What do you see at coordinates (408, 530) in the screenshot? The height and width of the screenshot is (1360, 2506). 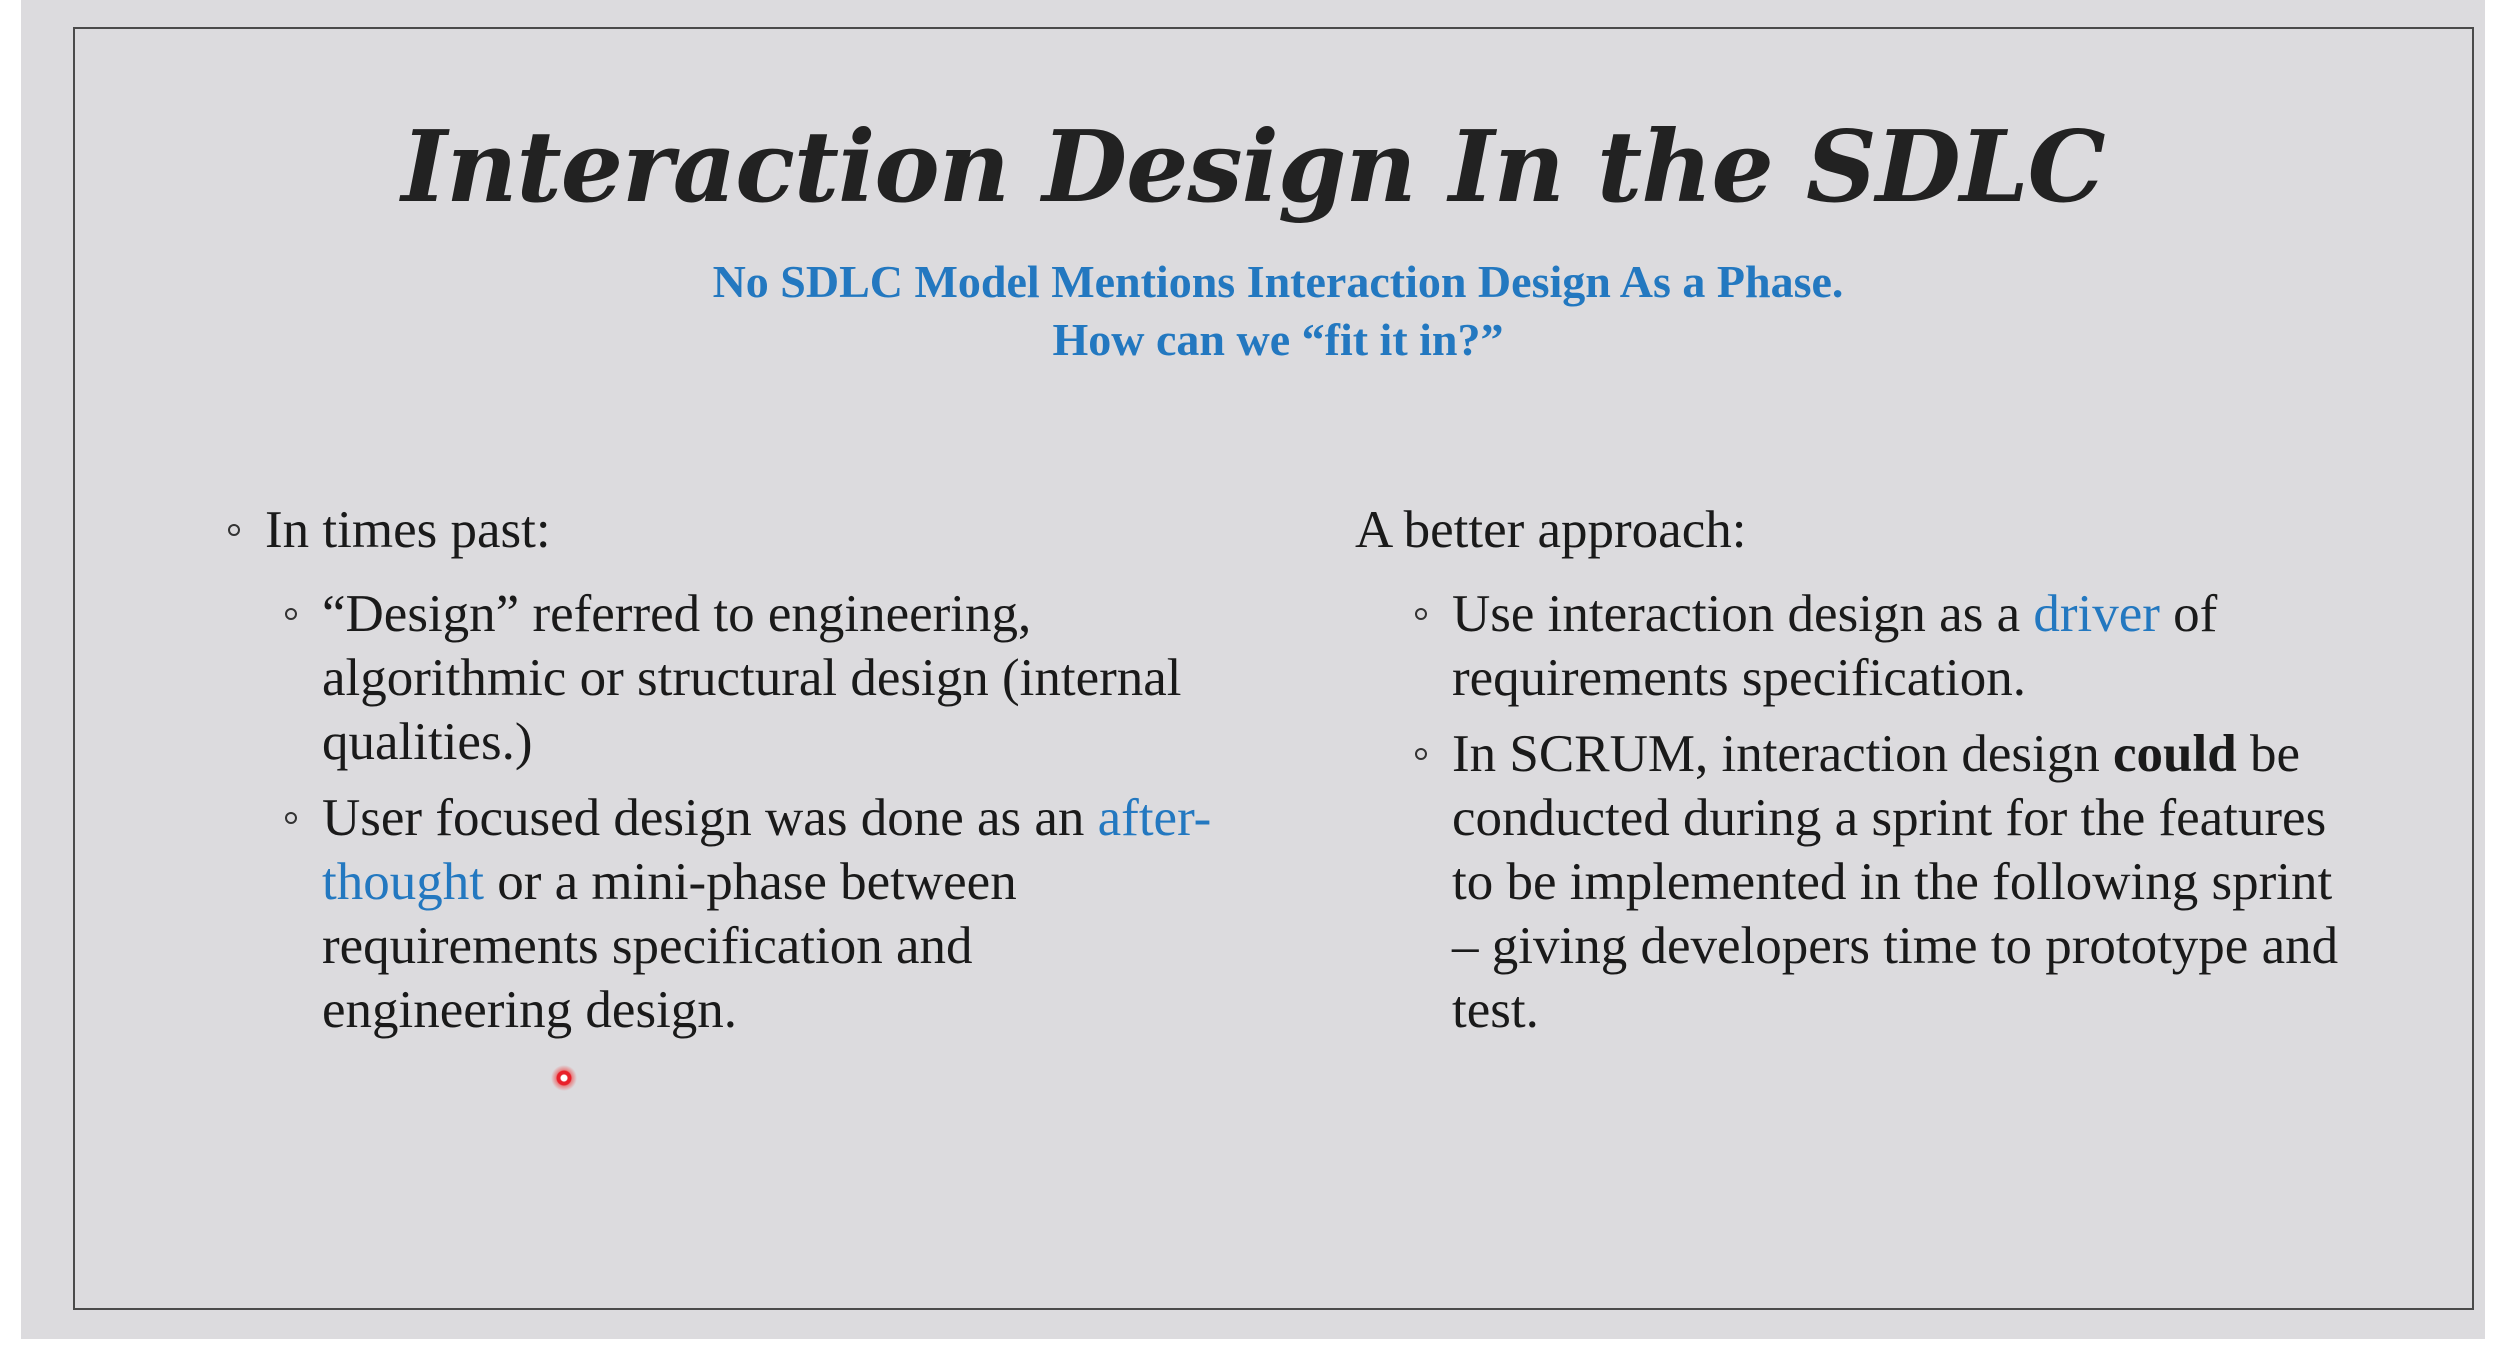 I see `left-heading: In times past:` at bounding box center [408, 530].